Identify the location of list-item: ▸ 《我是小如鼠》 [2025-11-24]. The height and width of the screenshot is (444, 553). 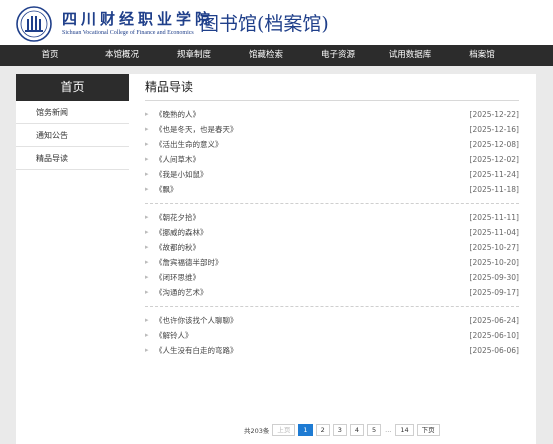
(332, 174).